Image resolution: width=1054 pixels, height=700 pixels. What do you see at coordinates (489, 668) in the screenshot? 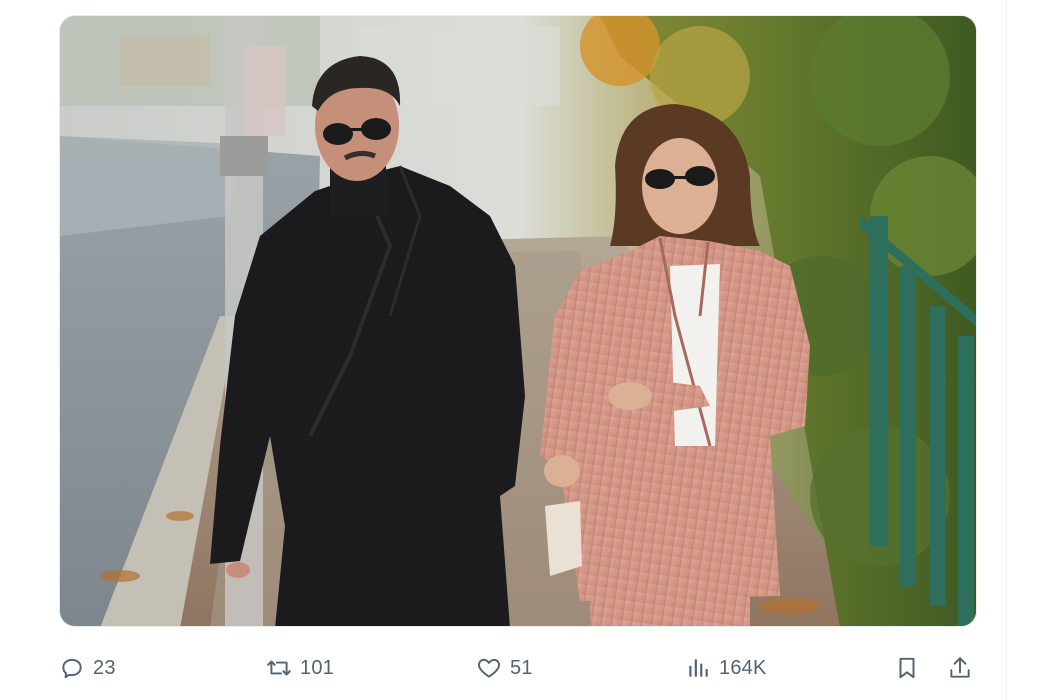
I see `heart-icon` at bounding box center [489, 668].